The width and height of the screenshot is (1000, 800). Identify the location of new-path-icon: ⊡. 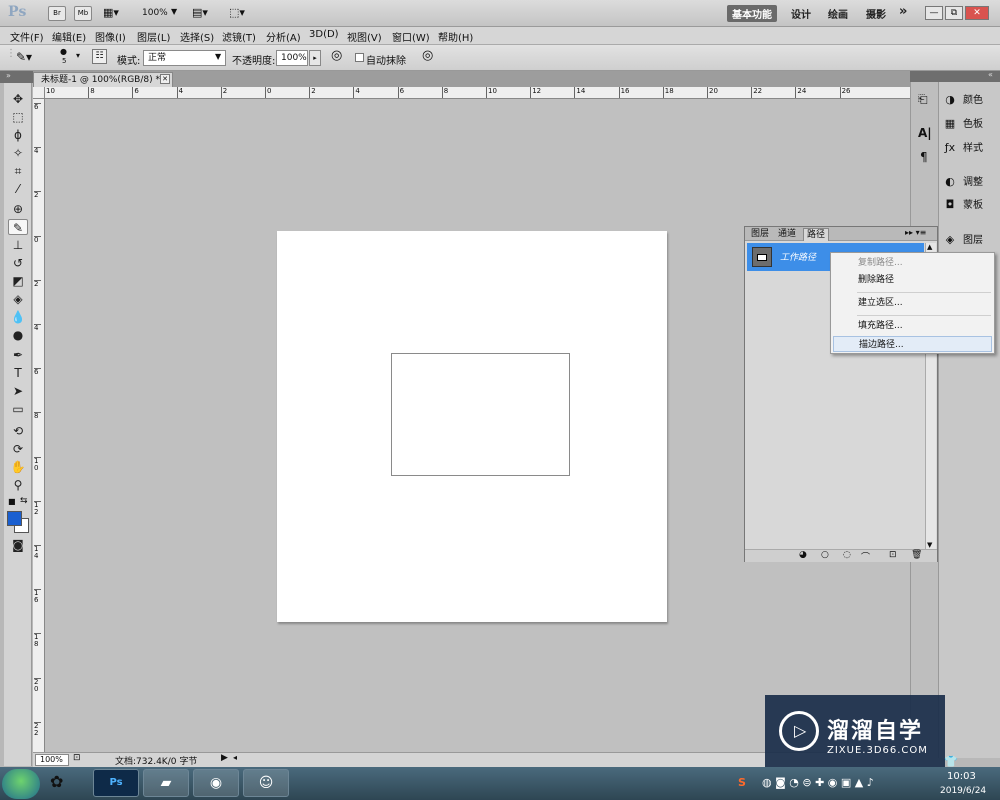
(893, 555).